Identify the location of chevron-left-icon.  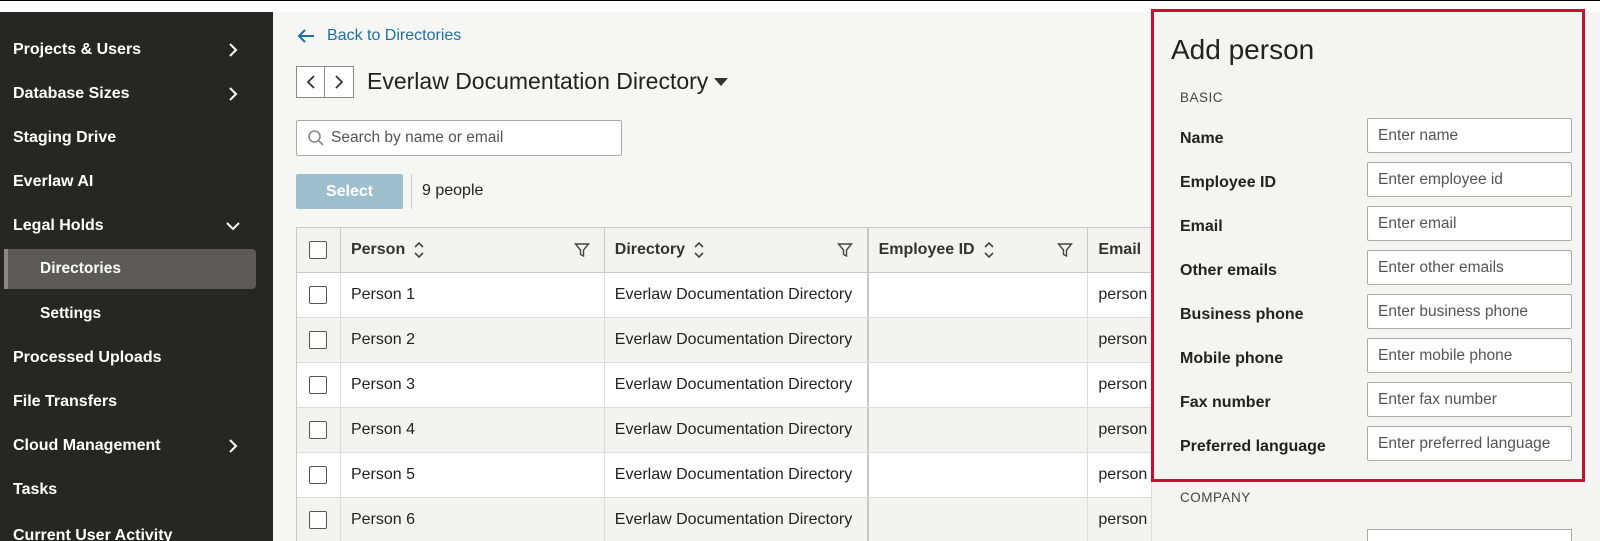
(310, 82).